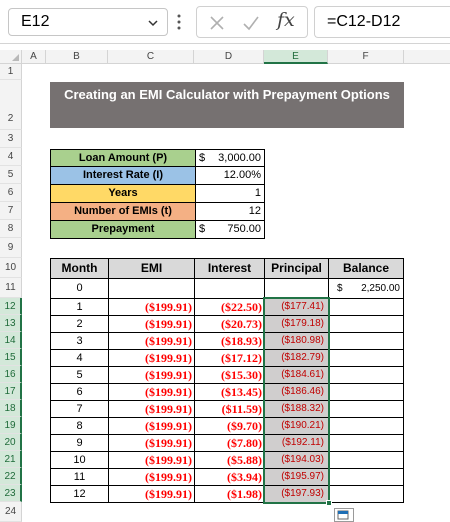 This screenshot has height=522, width=450. Describe the element at coordinates (123, 211) in the screenshot. I see `num-emis-label: Number of EMIs (t)` at that location.